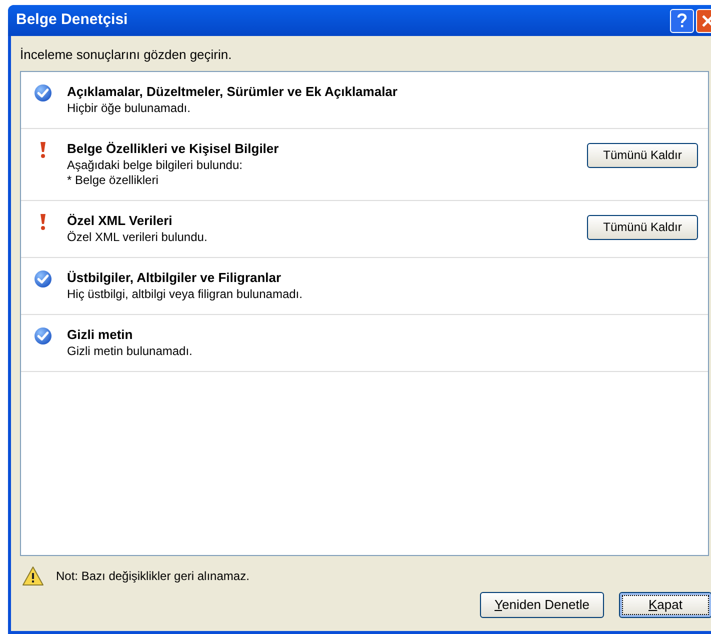 Image resolution: width=711 pixels, height=634 pixels. I want to click on dialog-button: Kapat, so click(665, 605).